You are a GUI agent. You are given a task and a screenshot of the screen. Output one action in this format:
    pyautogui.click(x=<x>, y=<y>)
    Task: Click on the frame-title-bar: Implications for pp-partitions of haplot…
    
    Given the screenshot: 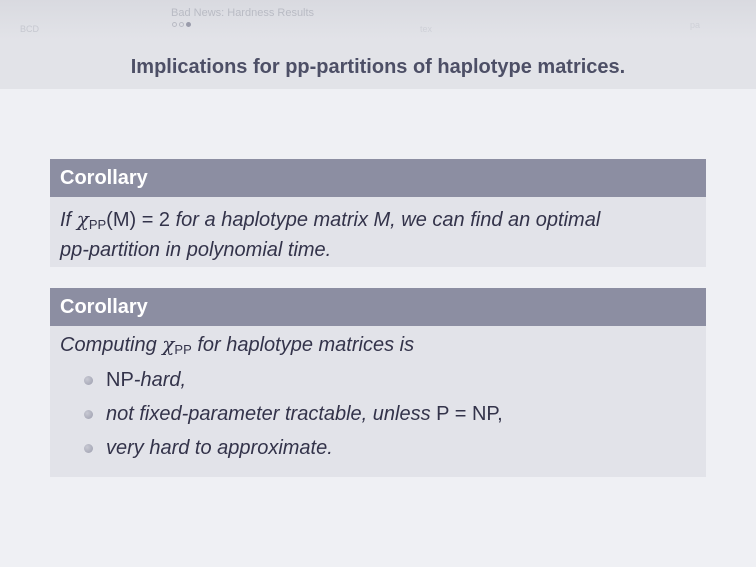 What is the action you would take?
    pyautogui.click(x=378, y=64)
    